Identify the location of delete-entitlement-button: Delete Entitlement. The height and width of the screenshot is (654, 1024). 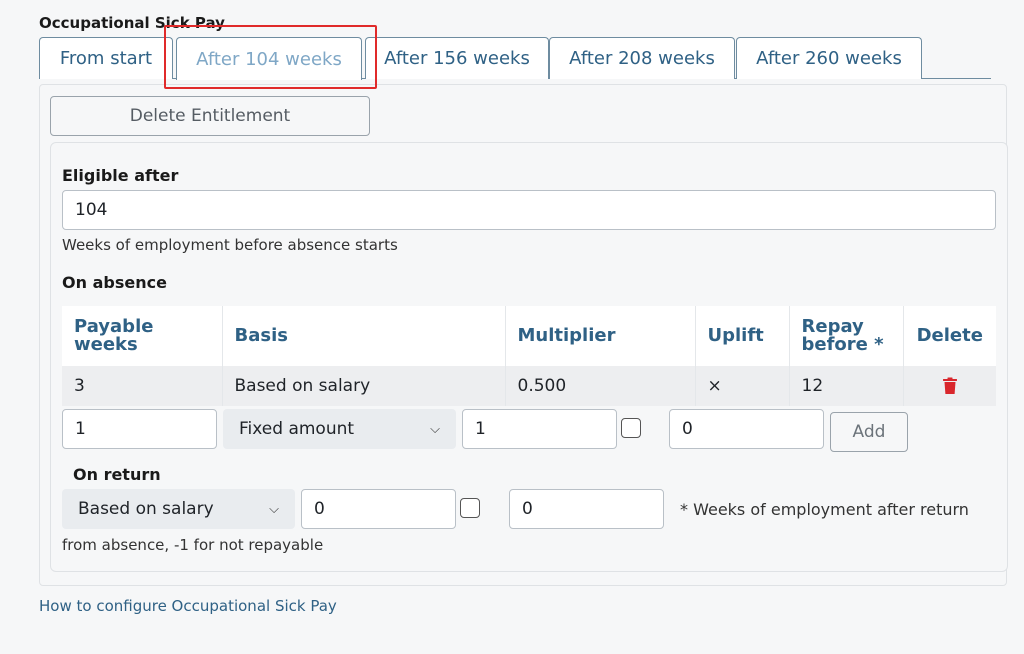
(210, 116).